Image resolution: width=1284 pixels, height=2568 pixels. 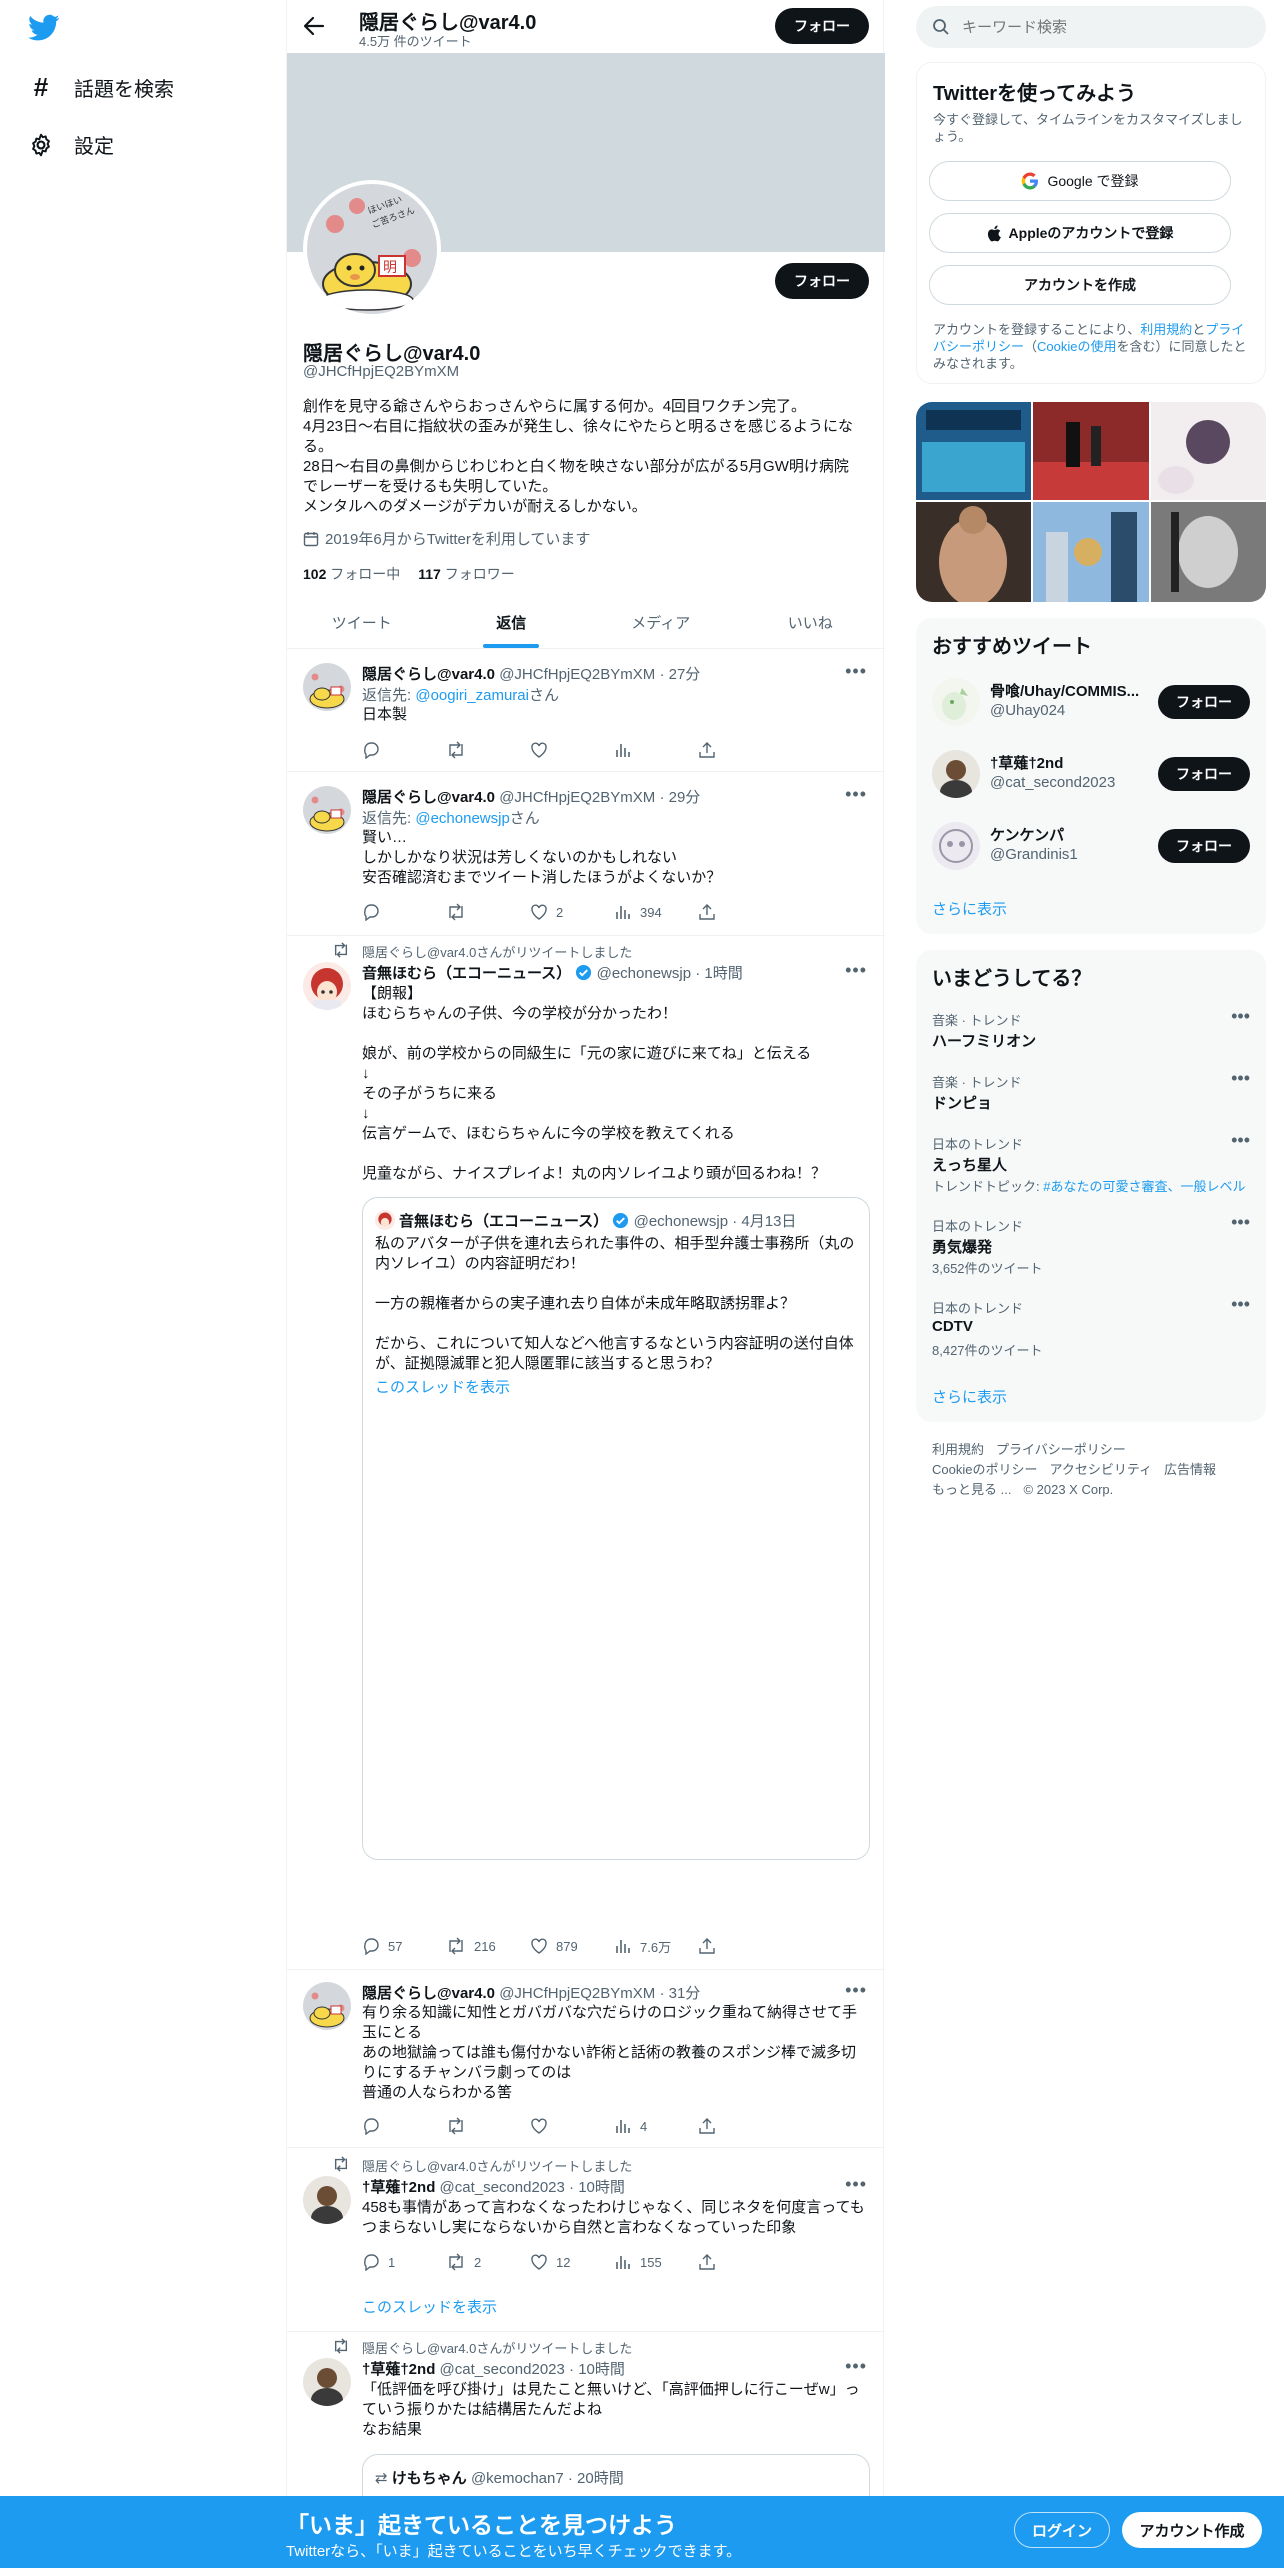 What do you see at coordinates (466, 574) in the screenshot?
I see `followers-link: 117 フォロワー` at bounding box center [466, 574].